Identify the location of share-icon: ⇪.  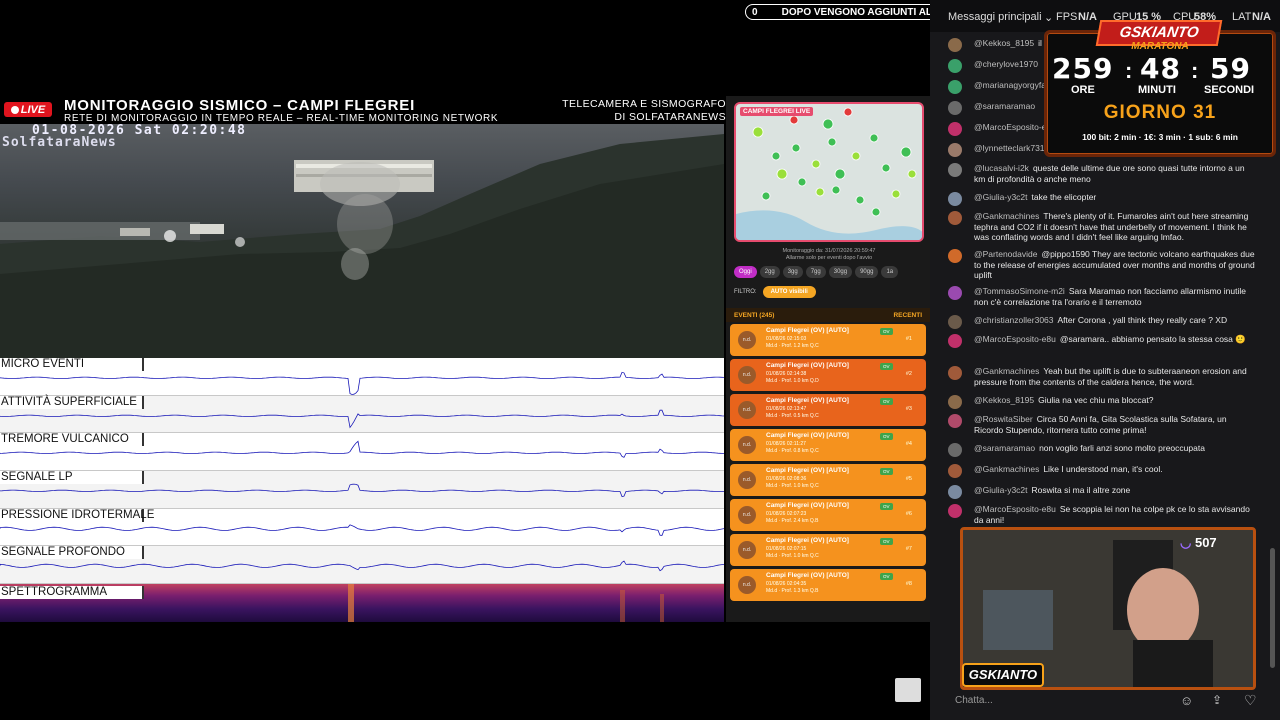
(1217, 700).